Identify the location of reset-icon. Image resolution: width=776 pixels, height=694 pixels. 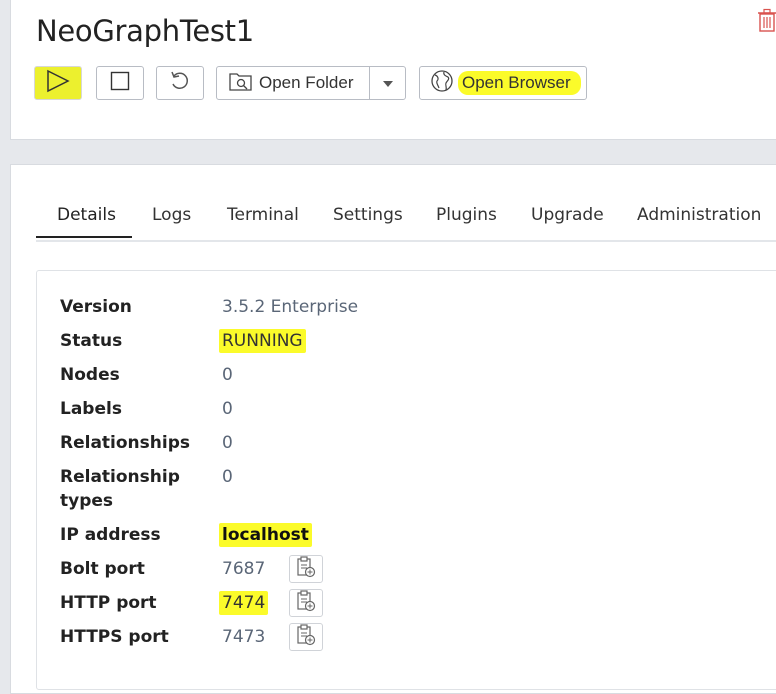
(180, 83).